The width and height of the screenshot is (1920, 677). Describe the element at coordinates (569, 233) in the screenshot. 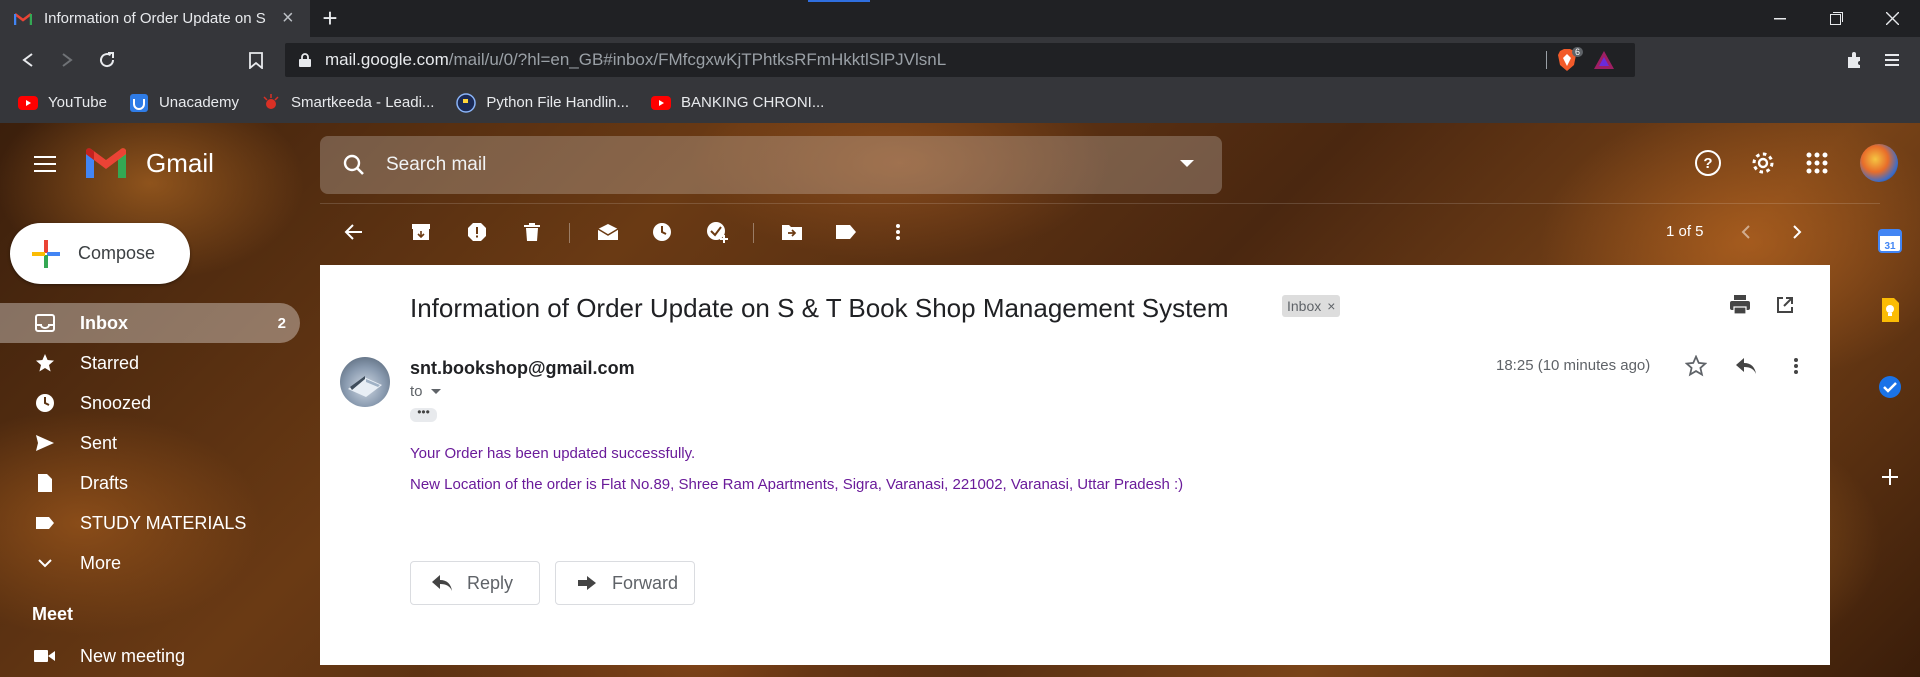

I see `toolbar-divider` at that location.